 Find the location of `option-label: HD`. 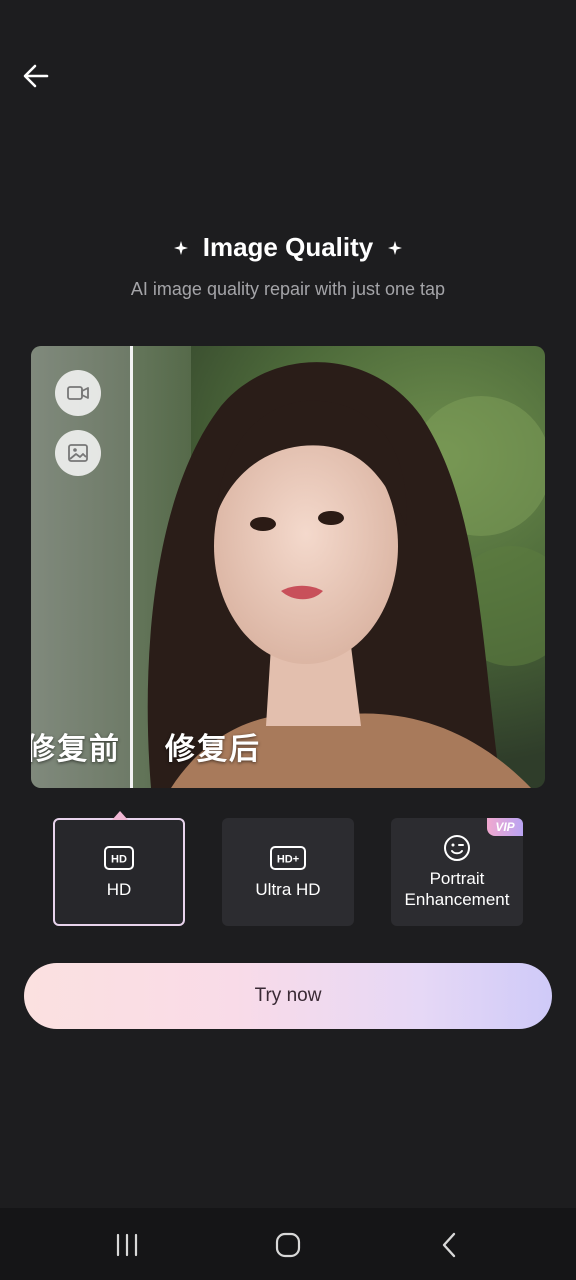

option-label: HD is located at coordinates (119, 889).